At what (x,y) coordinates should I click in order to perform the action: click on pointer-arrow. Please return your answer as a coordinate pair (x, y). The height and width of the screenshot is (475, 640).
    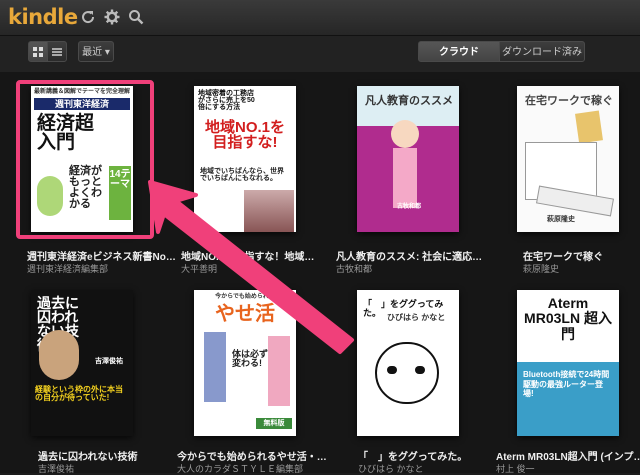
    Looking at the image, I should click on (251, 267).